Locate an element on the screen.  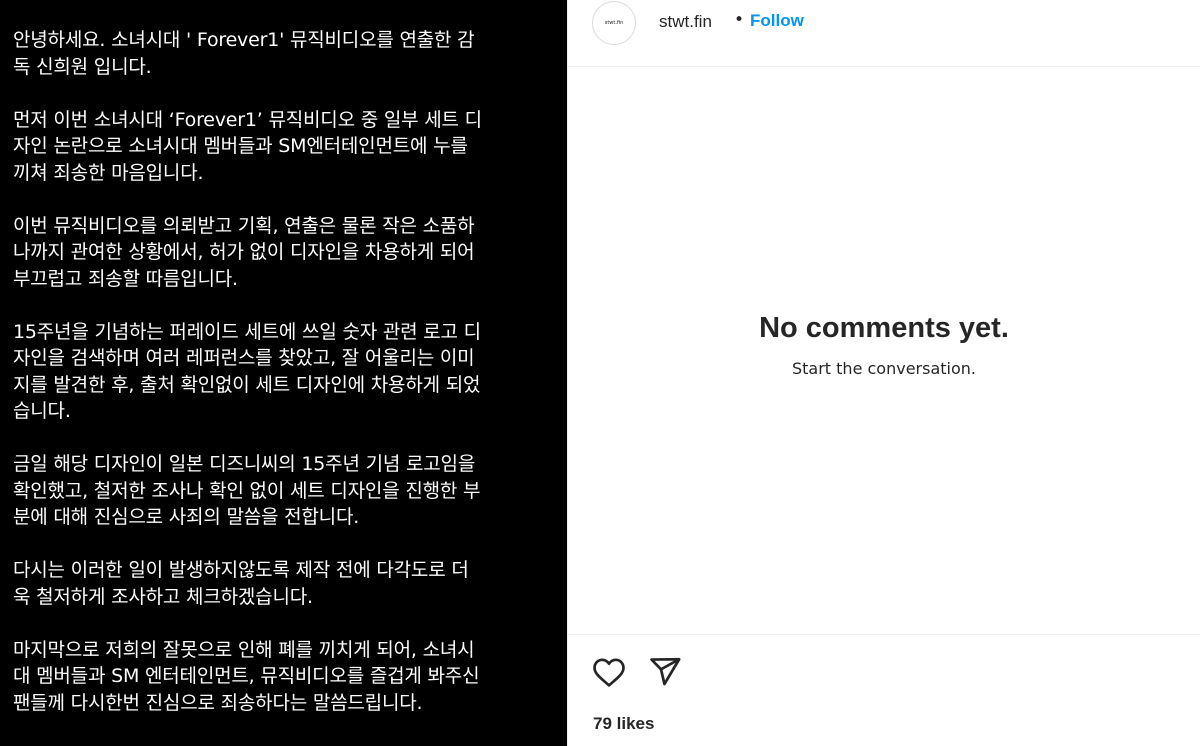
empty-comments-title: No comments yet. is located at coordinates (884, 328).